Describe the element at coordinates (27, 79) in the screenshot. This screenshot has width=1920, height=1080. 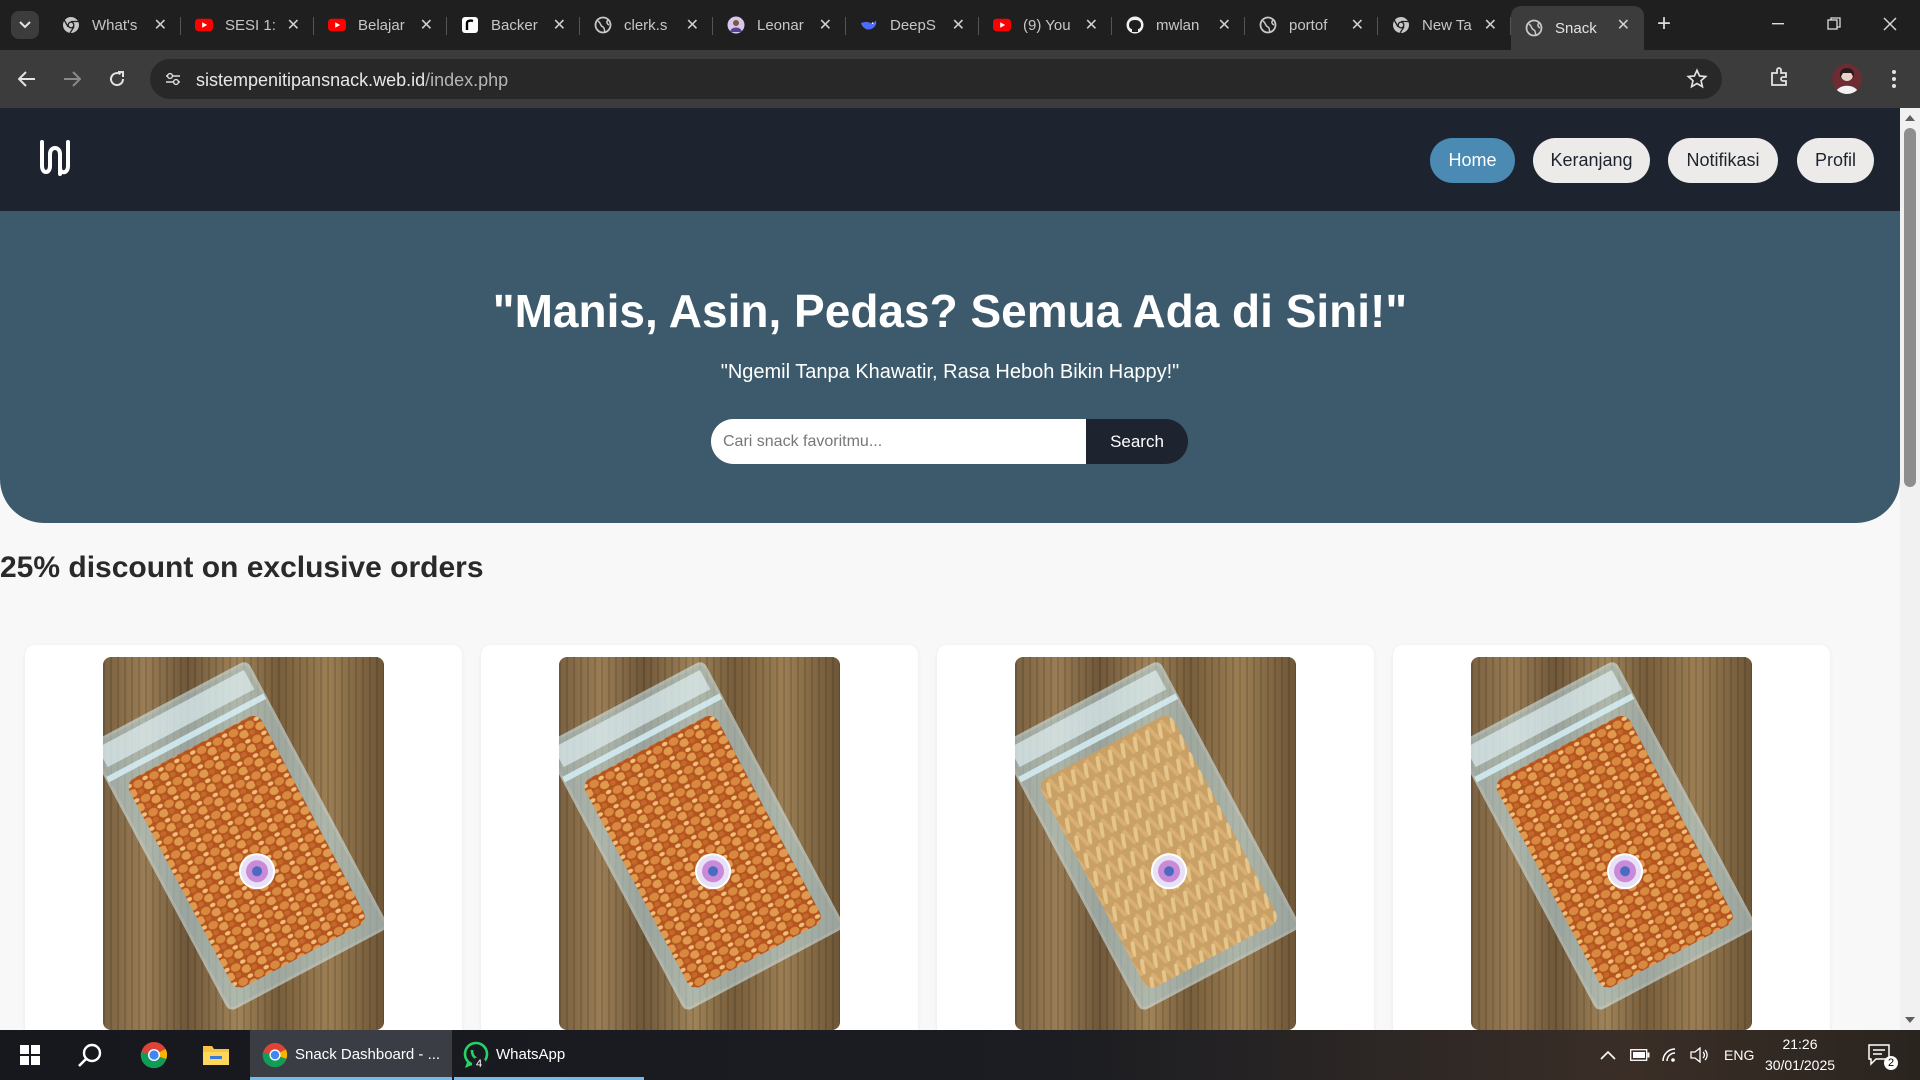
I see `back-button` at that location.